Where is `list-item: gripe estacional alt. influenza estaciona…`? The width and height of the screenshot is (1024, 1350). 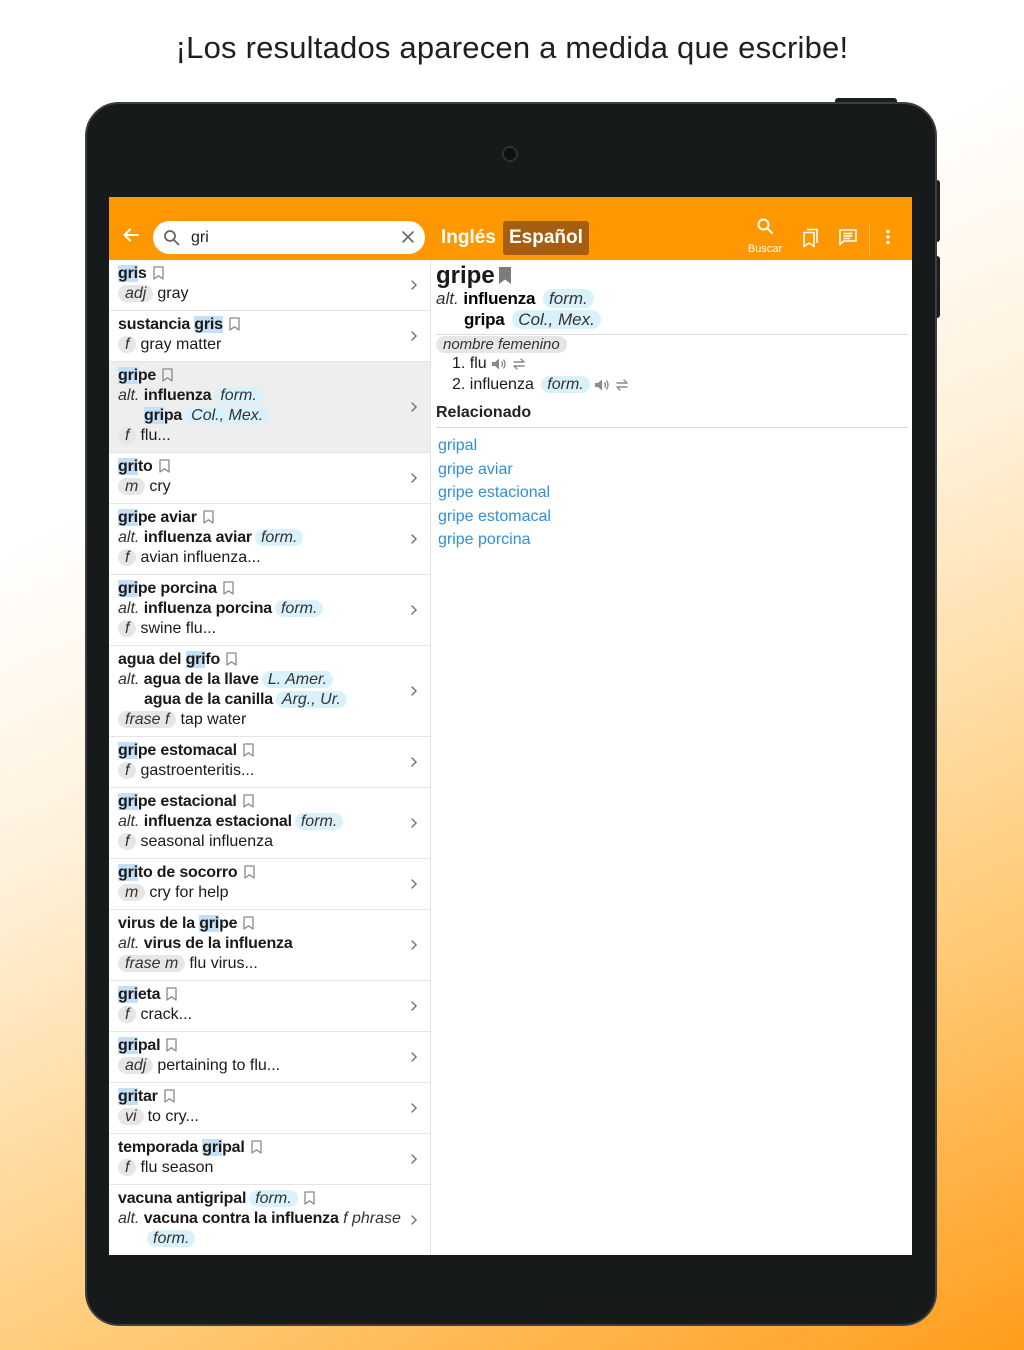
list-item: gripe estacional alt. influenza estaciona… is located at coordinates (269, 823).